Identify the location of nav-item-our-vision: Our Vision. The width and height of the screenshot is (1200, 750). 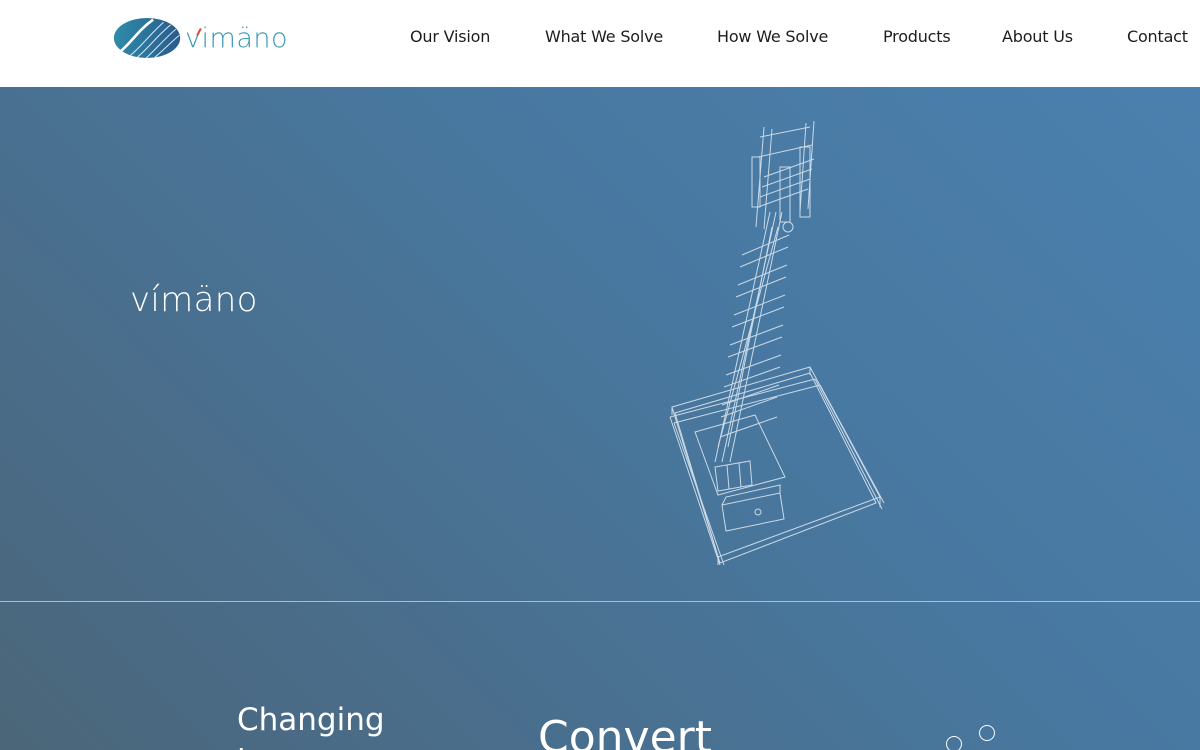
(450, 36).